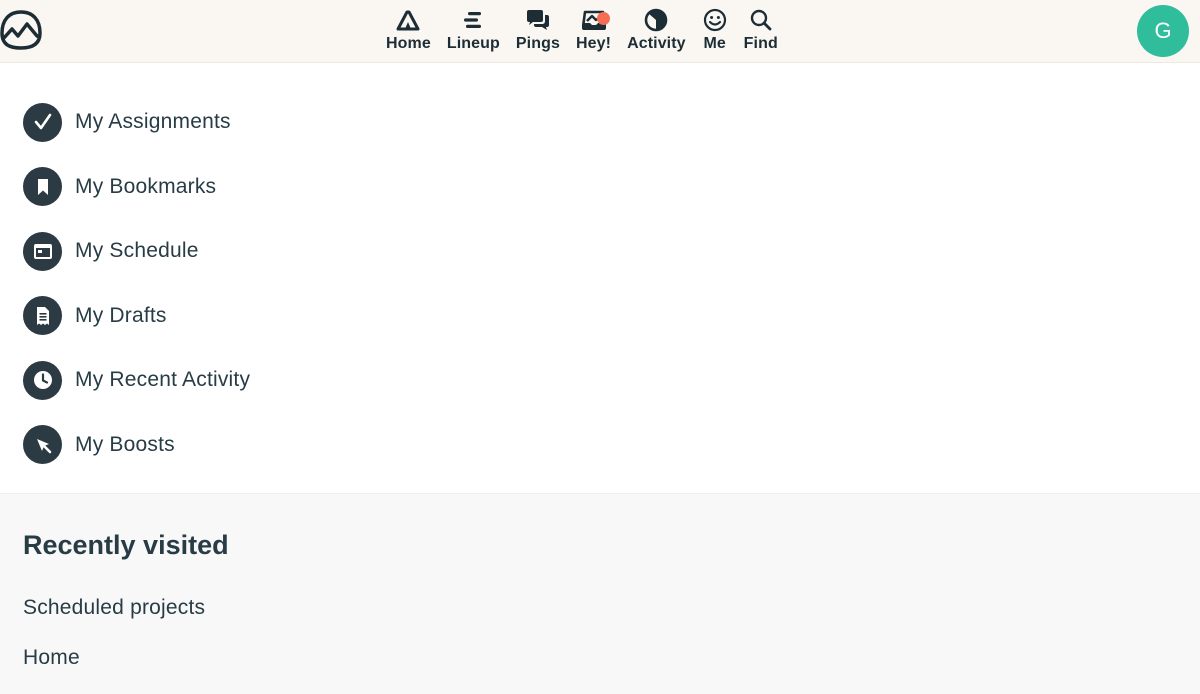 This screenshot has height=694, width=1200. I want to click on find-icon, so click(761, 20).